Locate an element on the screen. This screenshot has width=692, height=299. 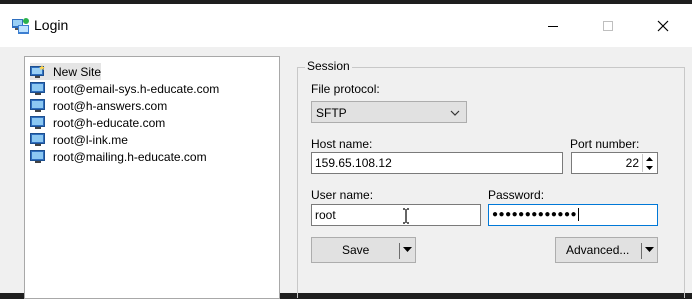
text-cursor-icon is located at coordinates (406, 216).